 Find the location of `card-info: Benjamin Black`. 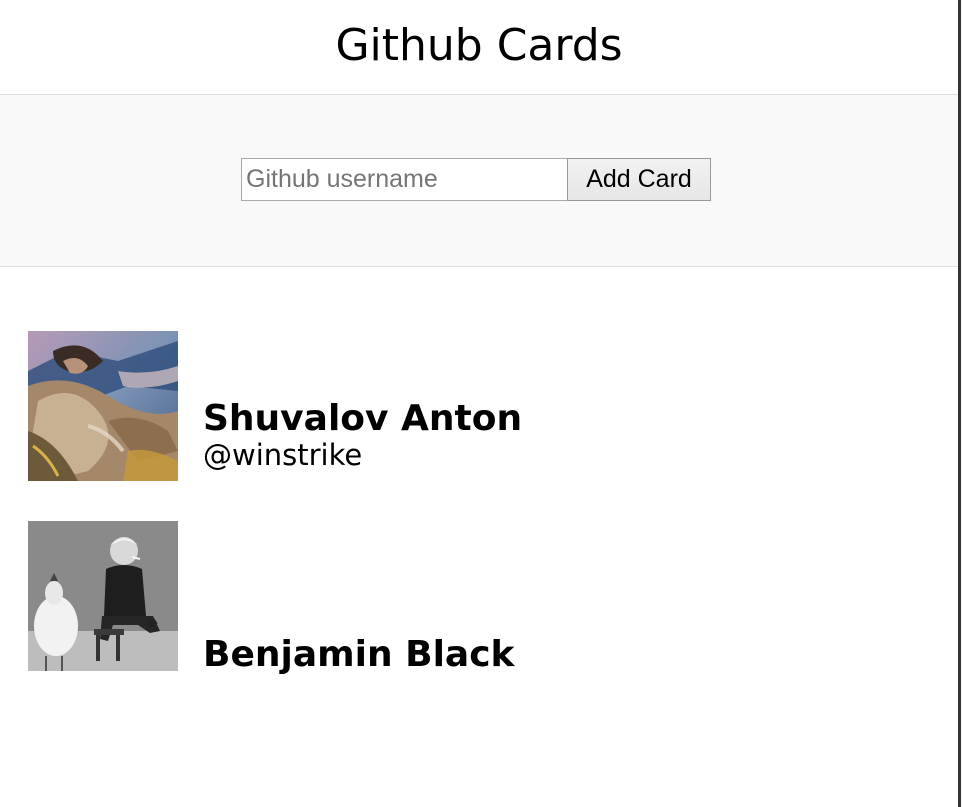

card-info: Benjamin Black is located at coordinates (358, 655).